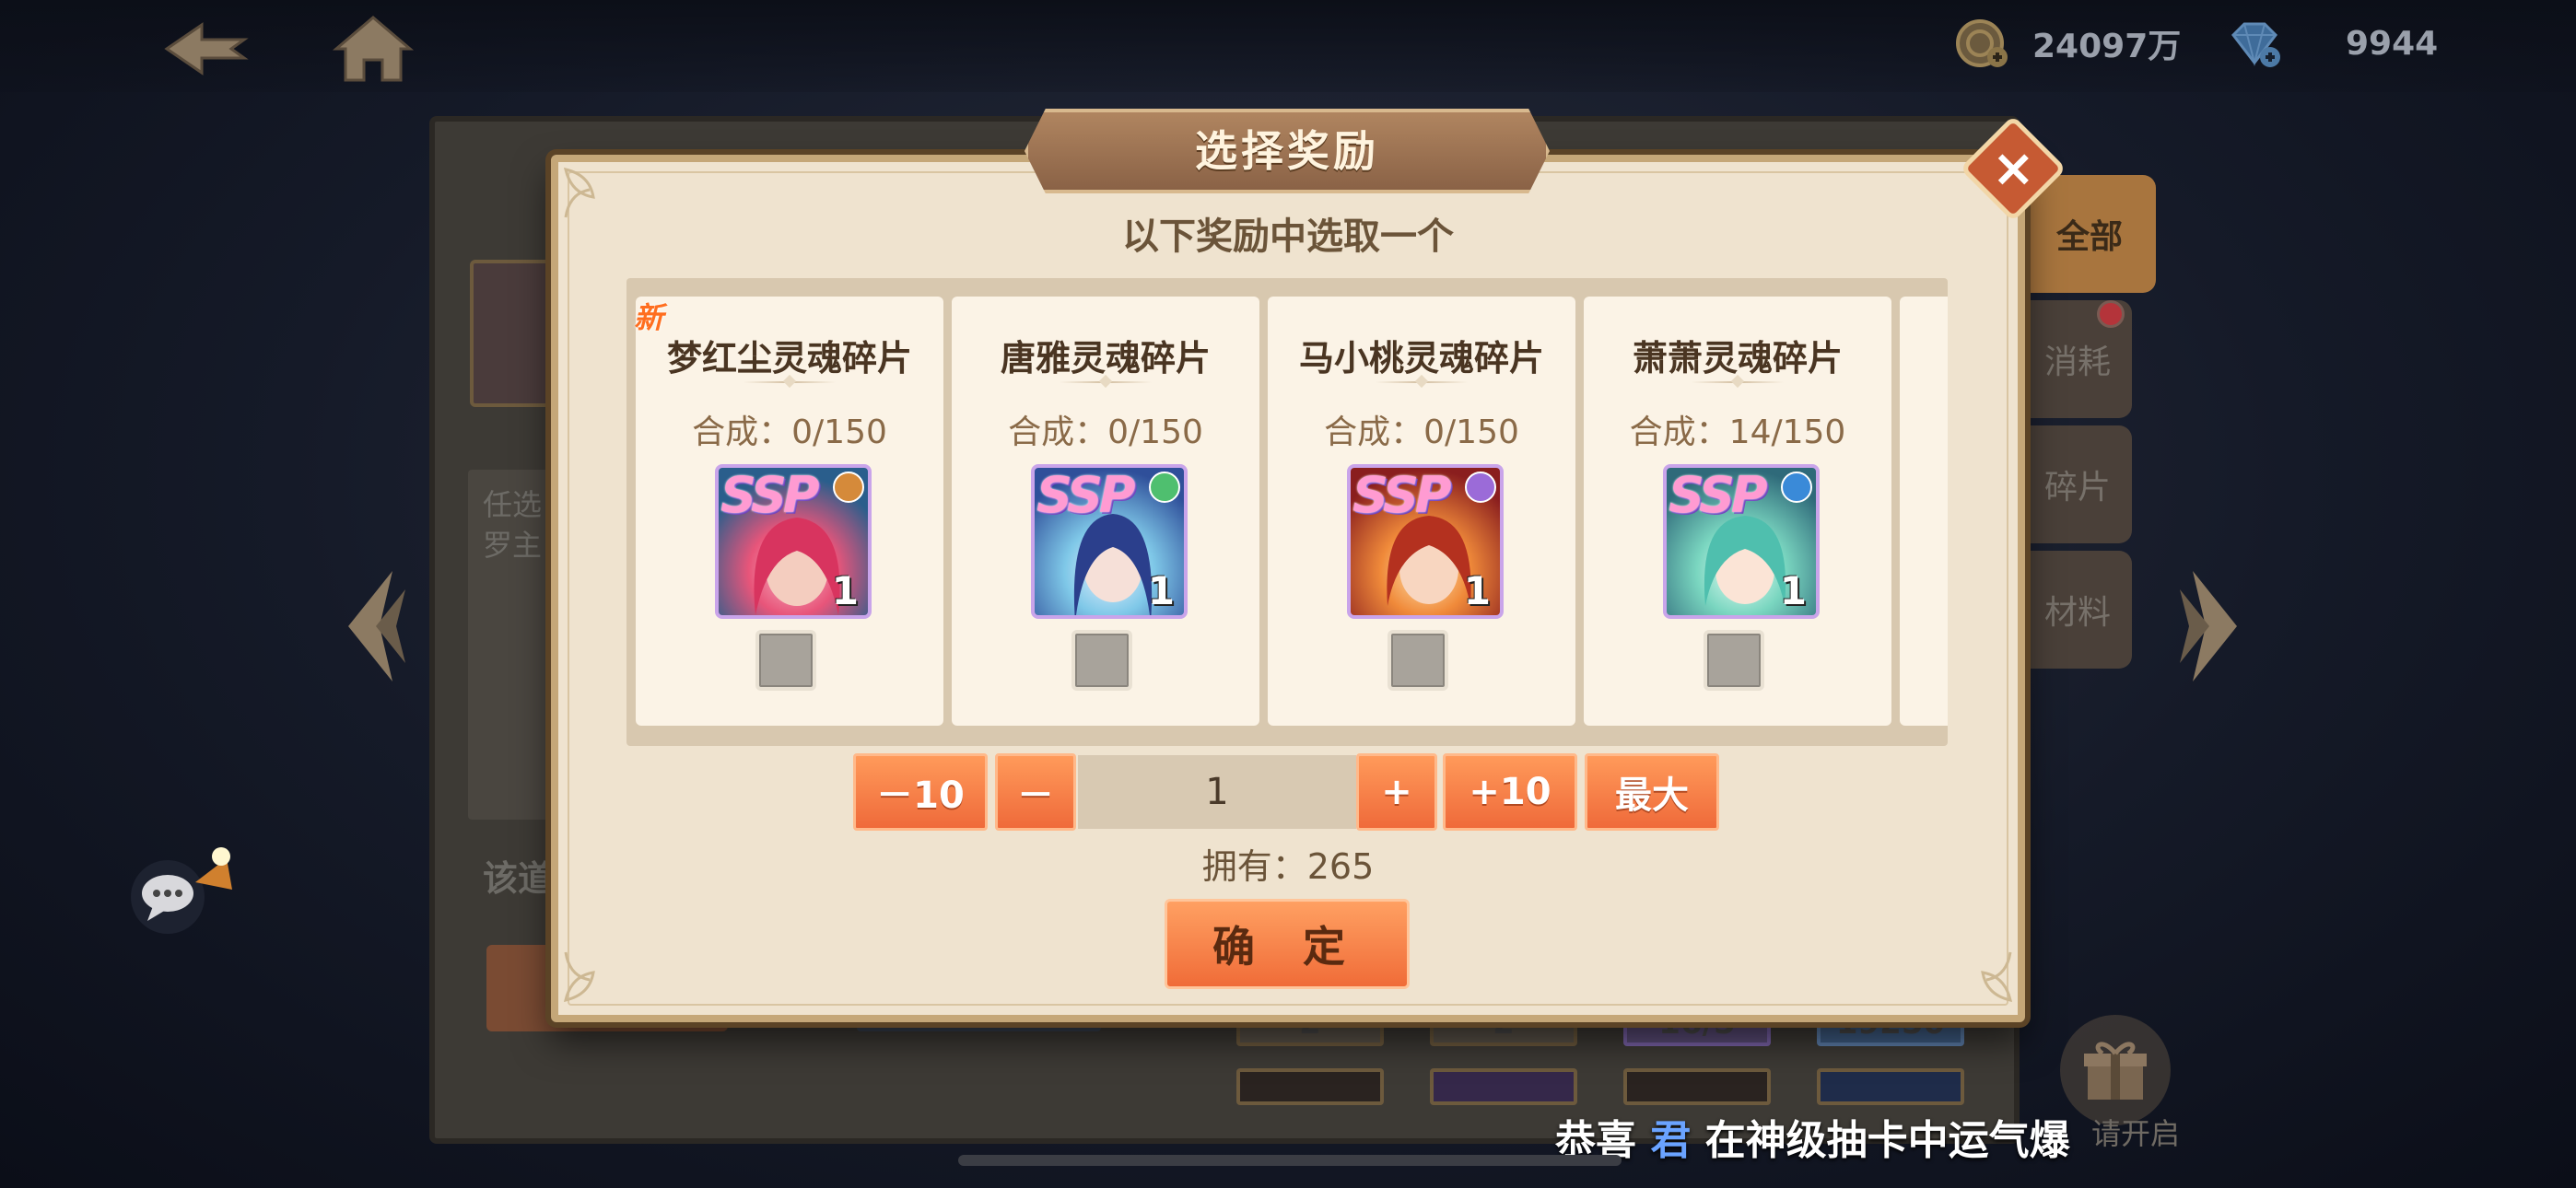 This screenshot has height=1188, width=2576. What do you see at coordinates (1510, 792) in the screenshot?
I see `plus-10-button: +10` at bounding box center [1510, 792].